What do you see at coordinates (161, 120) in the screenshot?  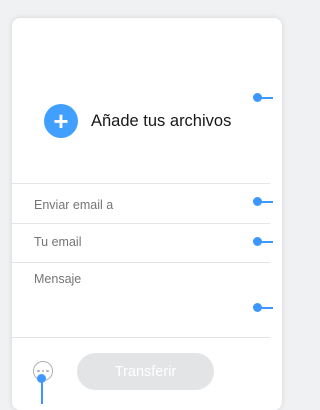 I see `add-files-label: Añade tus archivos` at bounding box center [161, 120].